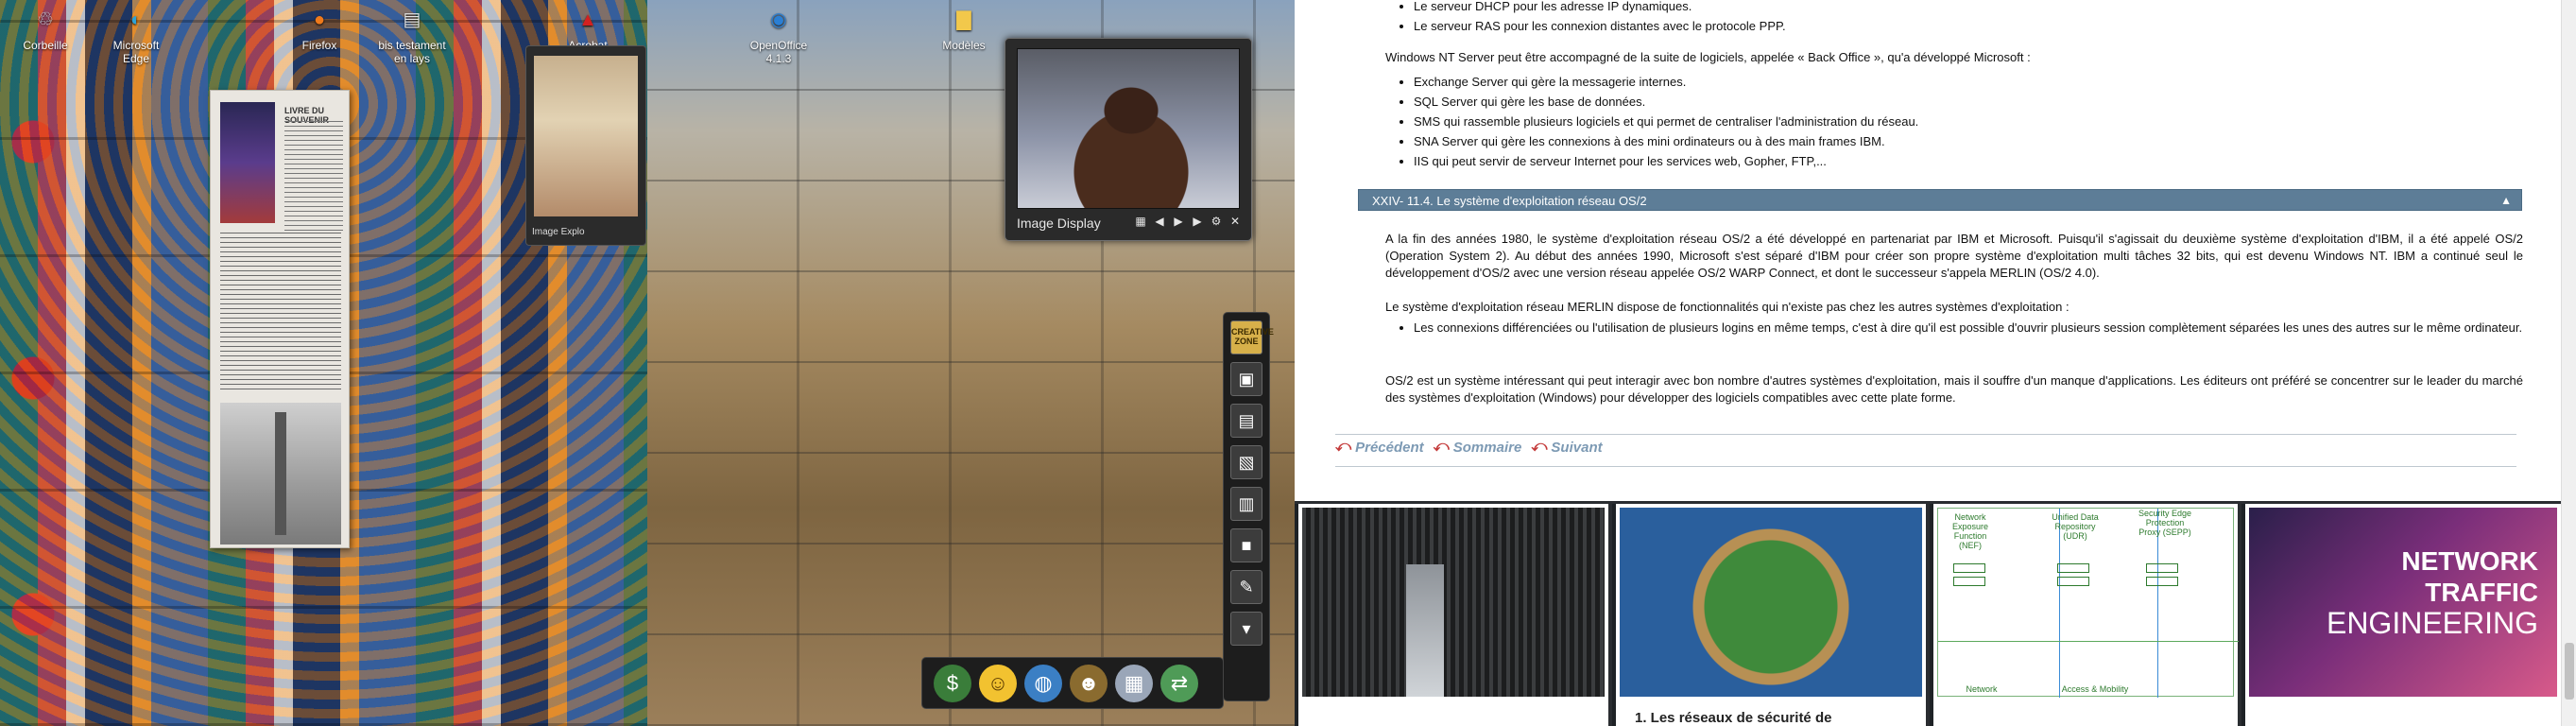  What do you see at coordinates (558, 232) in the screenshot?
I see `thumbnail-label: Image Explo` at bounding box center [558, 232].